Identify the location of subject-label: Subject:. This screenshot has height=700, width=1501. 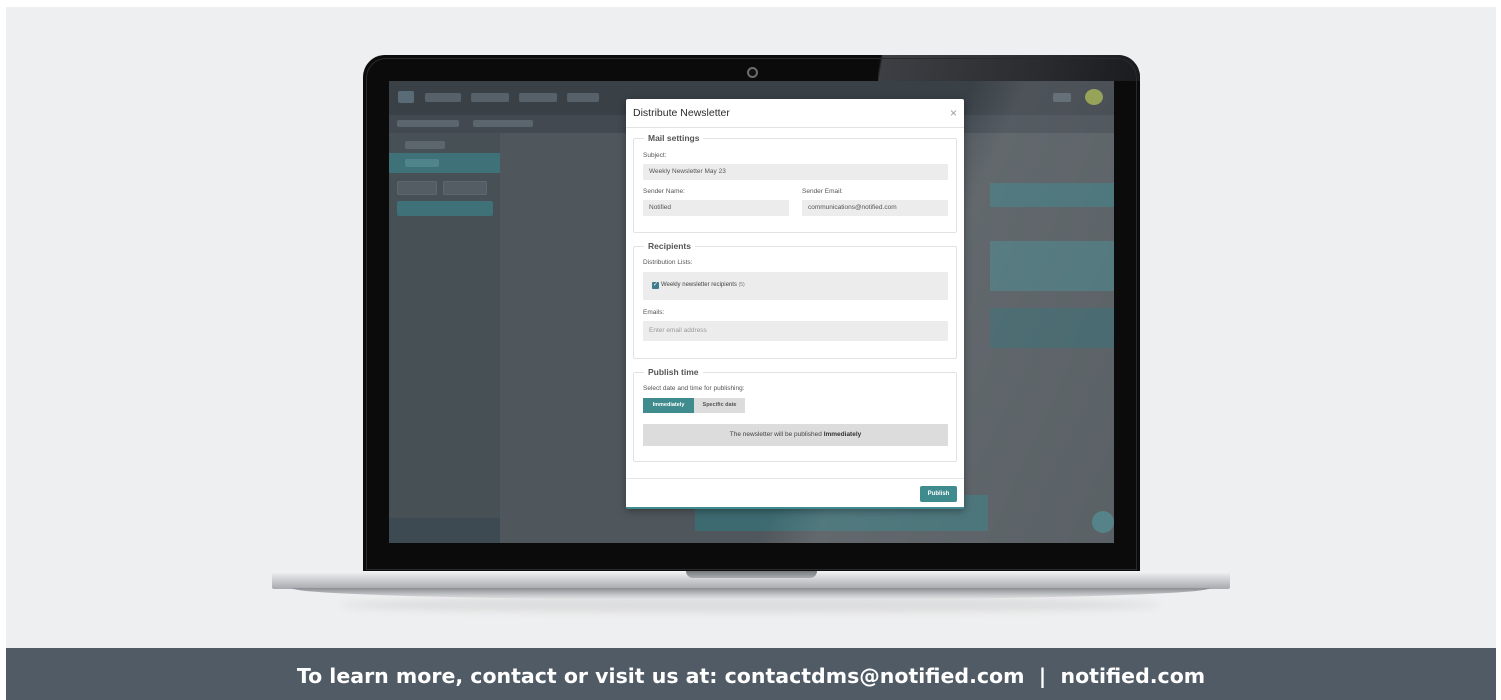
(655, 155).